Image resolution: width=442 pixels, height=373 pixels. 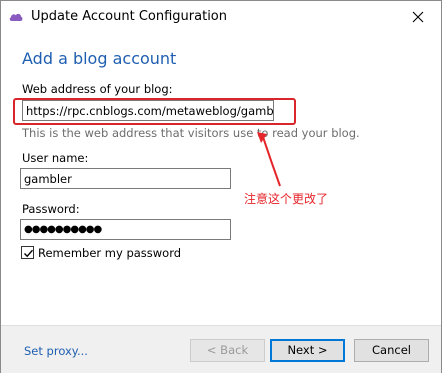 I want to click on window-title: Update Account Configuration, so click(x=129, y=16).